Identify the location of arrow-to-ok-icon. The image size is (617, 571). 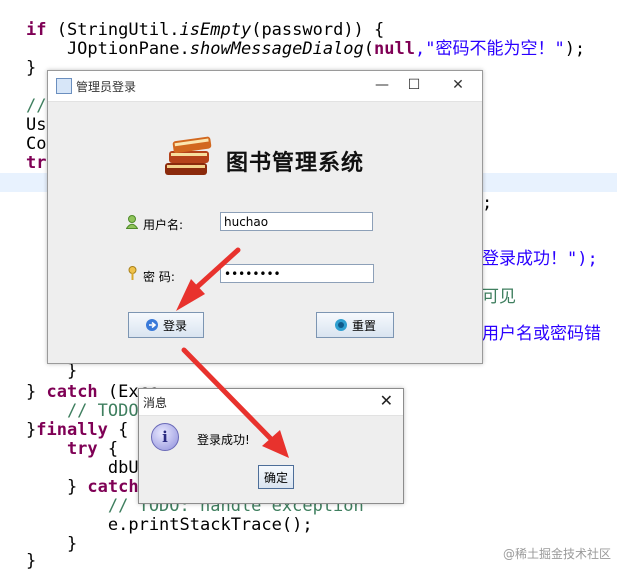
(235, 402).